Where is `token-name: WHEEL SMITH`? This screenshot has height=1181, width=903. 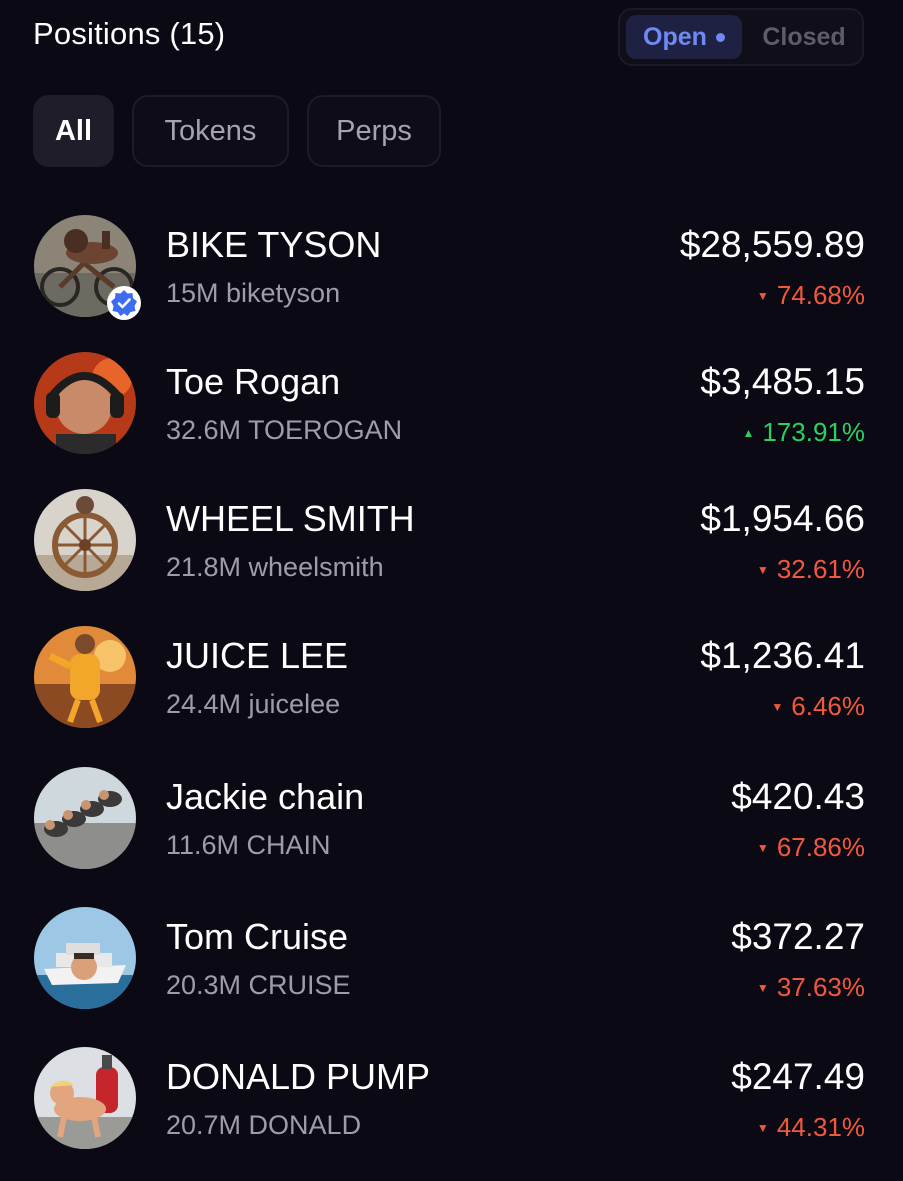
token-name: WHEEL SMITH is located at coordinates (290, 518).